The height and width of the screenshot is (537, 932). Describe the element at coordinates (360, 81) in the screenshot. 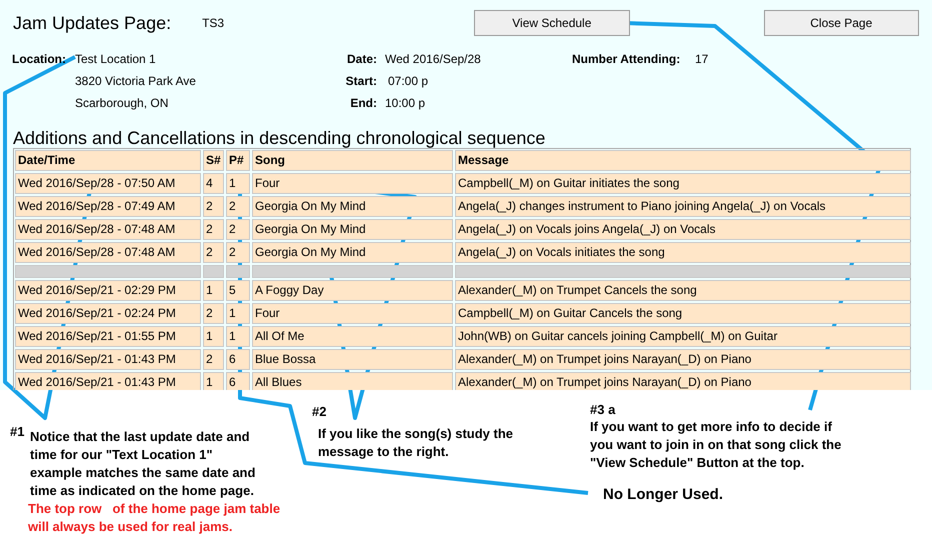

I see `schedule-label: Start:` at that location.